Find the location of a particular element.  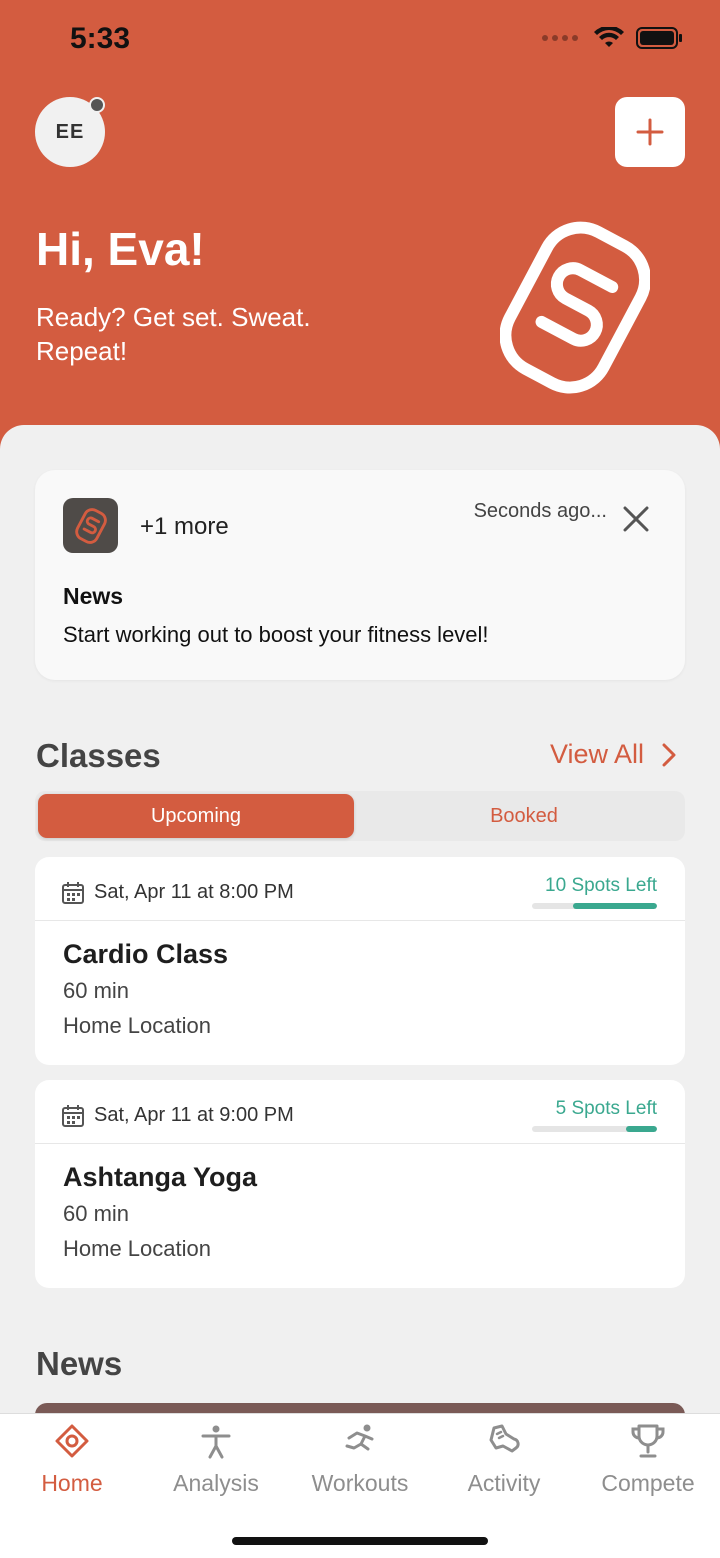

class-name: Cardio Class is located at coordinates (146, 954).